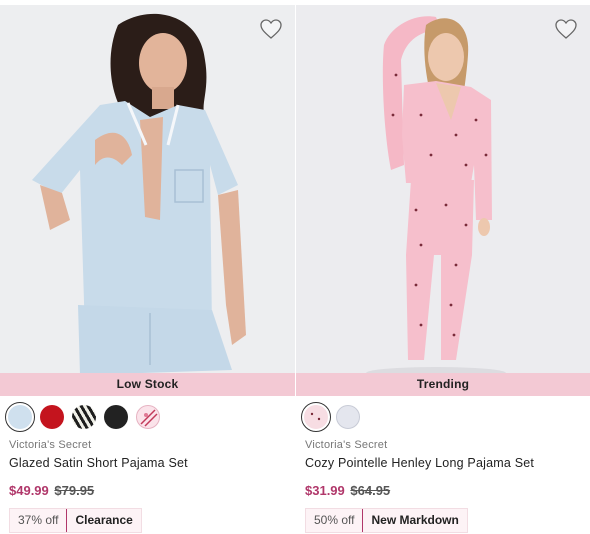 Image resolution: width=590 pixels, height=534 pixels. What do you see at coordinates (316, 417) in the screenshot?
I see `color-swatch-pink-print` at bounding box center [316, 417].